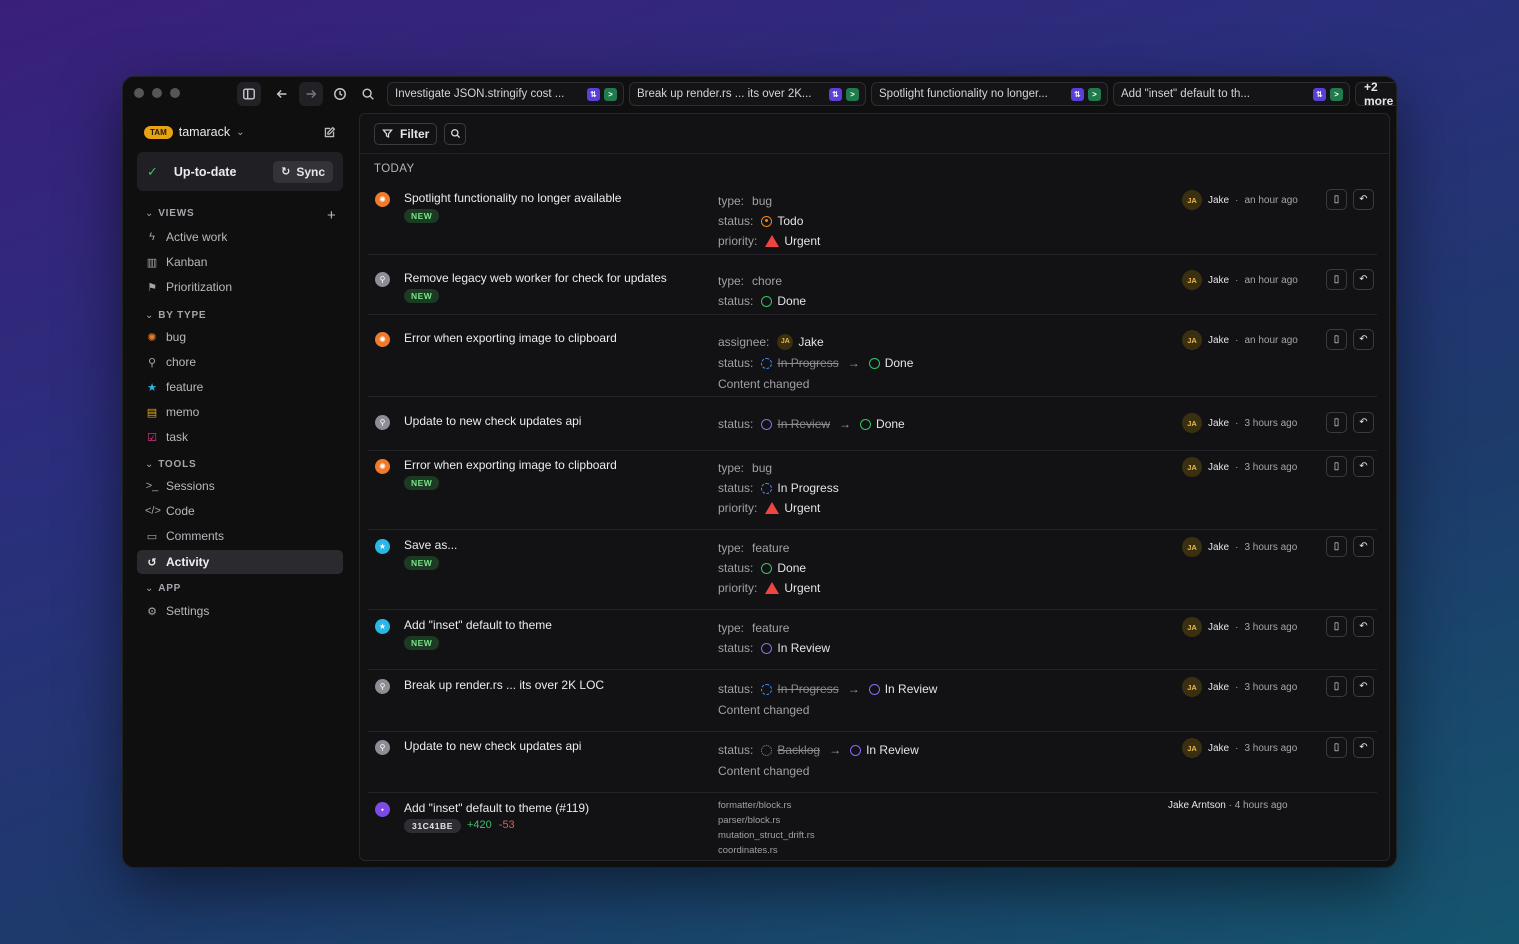 Image resolution: width=1519 pixels, height=944 pixels. I want to click on toggle-sidebar-button, so click(249, 94).